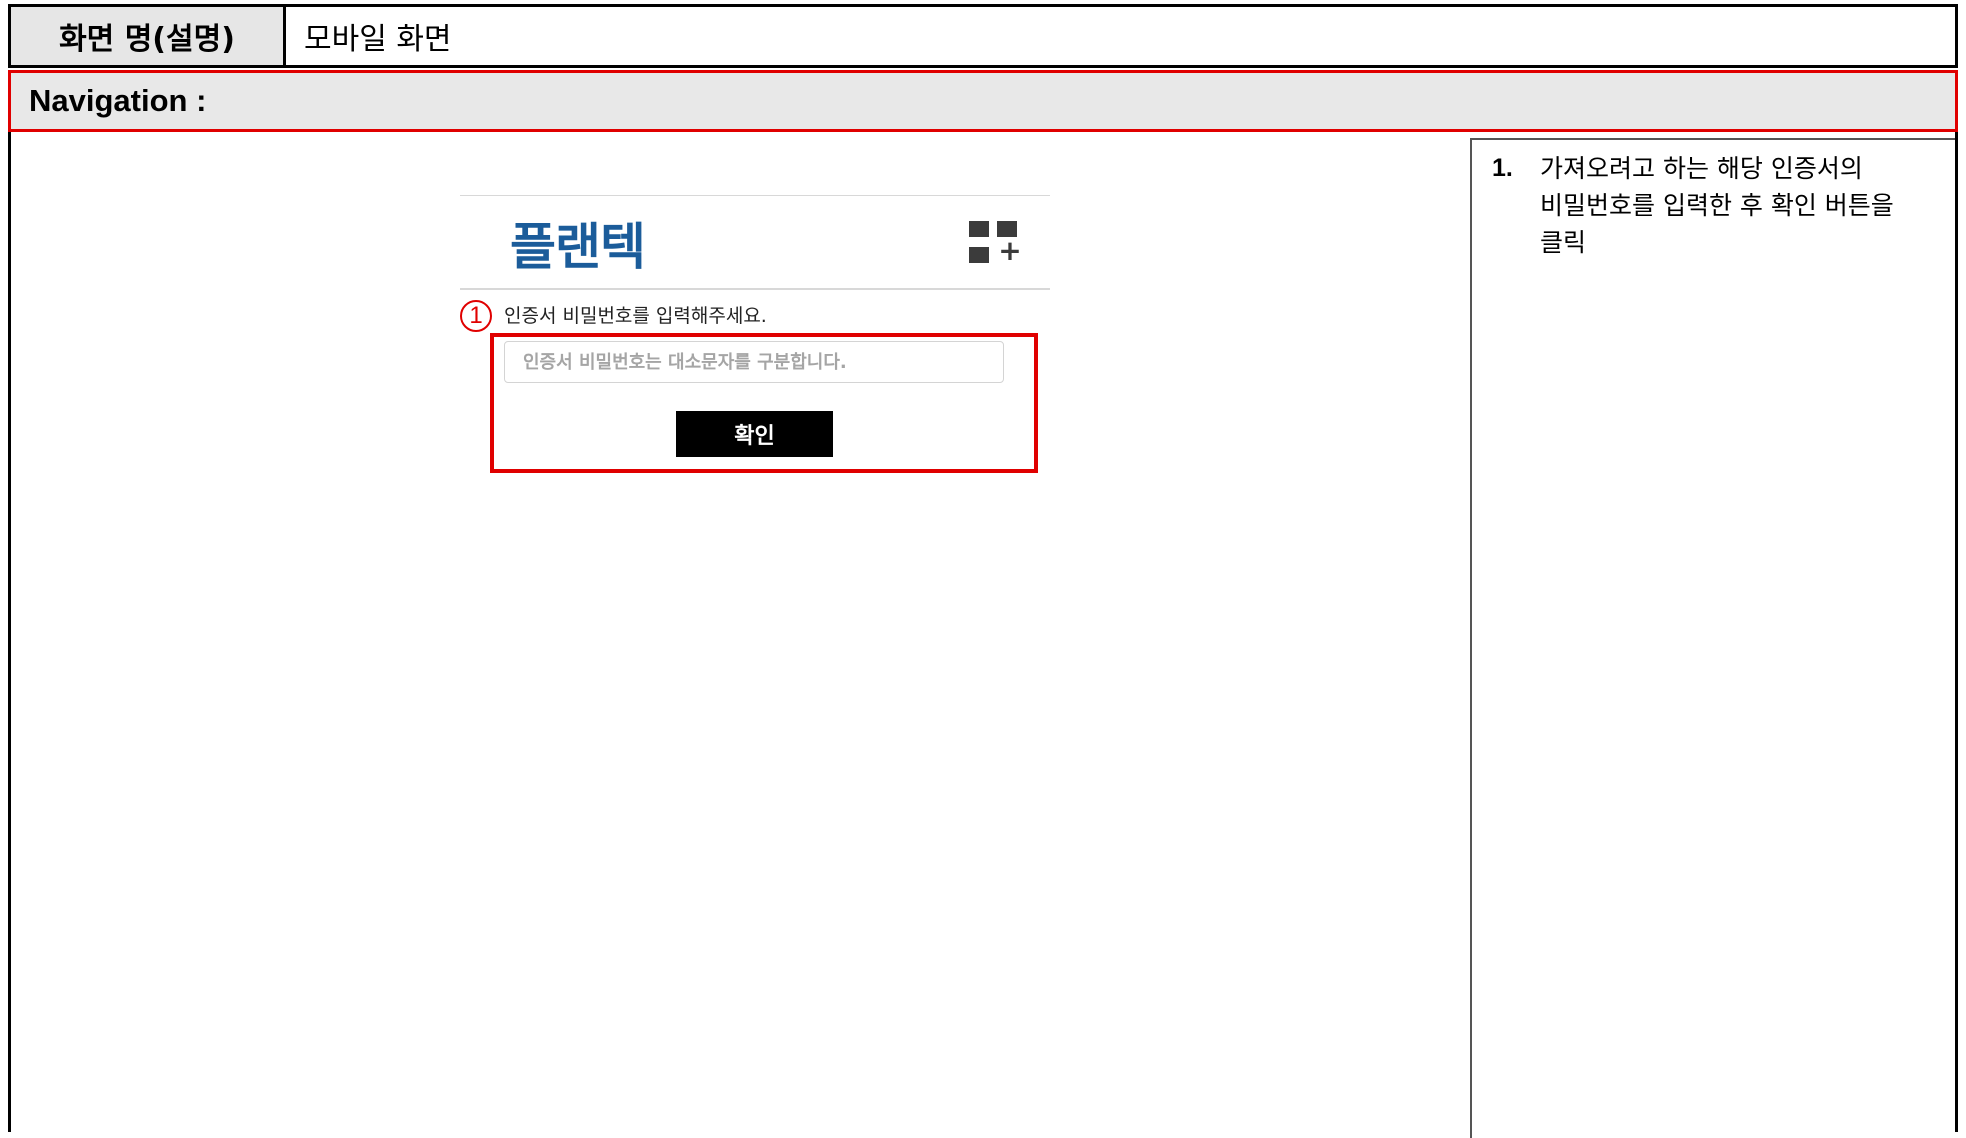 The width and height of the screenshot is (1966, 1138). What do you see at coordinates (1717, 205) in the screenshot?
I see `description-text: 가져오려고 하는 해당 인증서의 비밀번호를 입력한 후 확인 버튼을 클릭` at bounding box center [1717, 205].